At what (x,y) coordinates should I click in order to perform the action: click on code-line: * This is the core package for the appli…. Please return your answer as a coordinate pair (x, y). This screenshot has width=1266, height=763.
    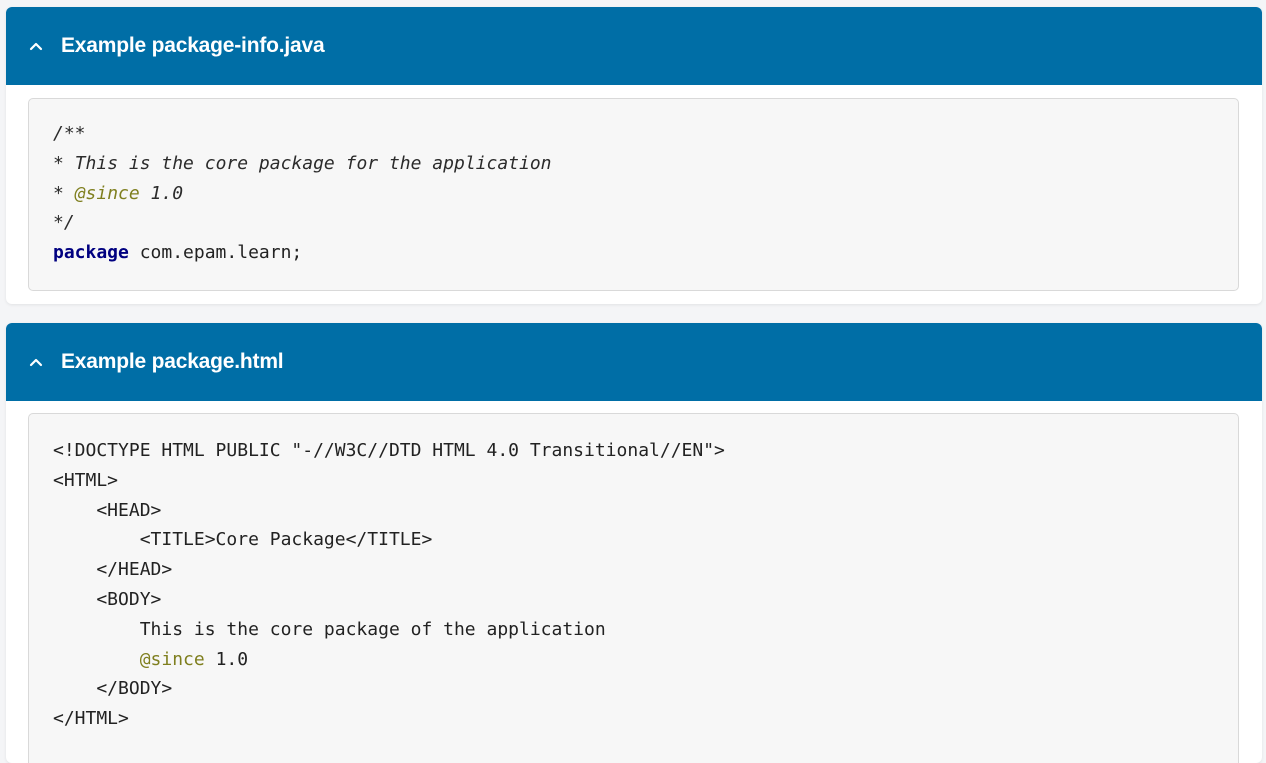
    Looking at the image, I should click on (302, 164).